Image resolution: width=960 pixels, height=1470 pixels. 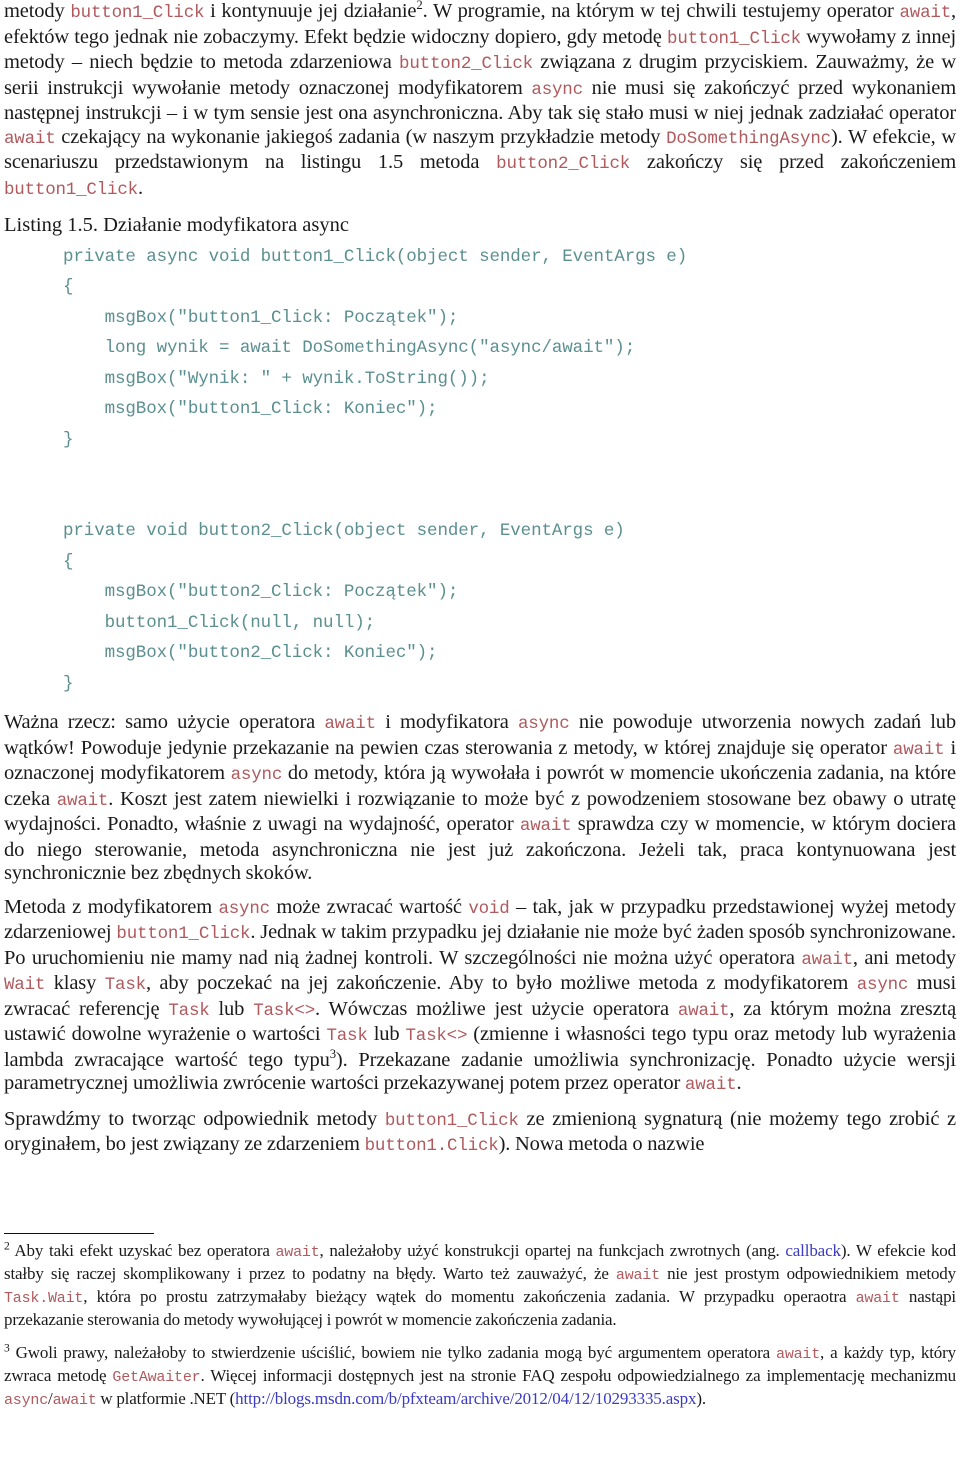 What do you see at coordinates (219, 622) in the screenshot?
I see `code-line: button1_Click(null, null);` at bounding box center [219, 622].